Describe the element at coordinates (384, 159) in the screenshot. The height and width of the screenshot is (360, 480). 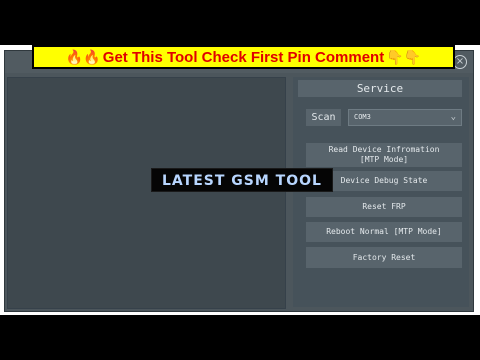
I see `read-device-info-mode: [MTP Mode]` at that location.